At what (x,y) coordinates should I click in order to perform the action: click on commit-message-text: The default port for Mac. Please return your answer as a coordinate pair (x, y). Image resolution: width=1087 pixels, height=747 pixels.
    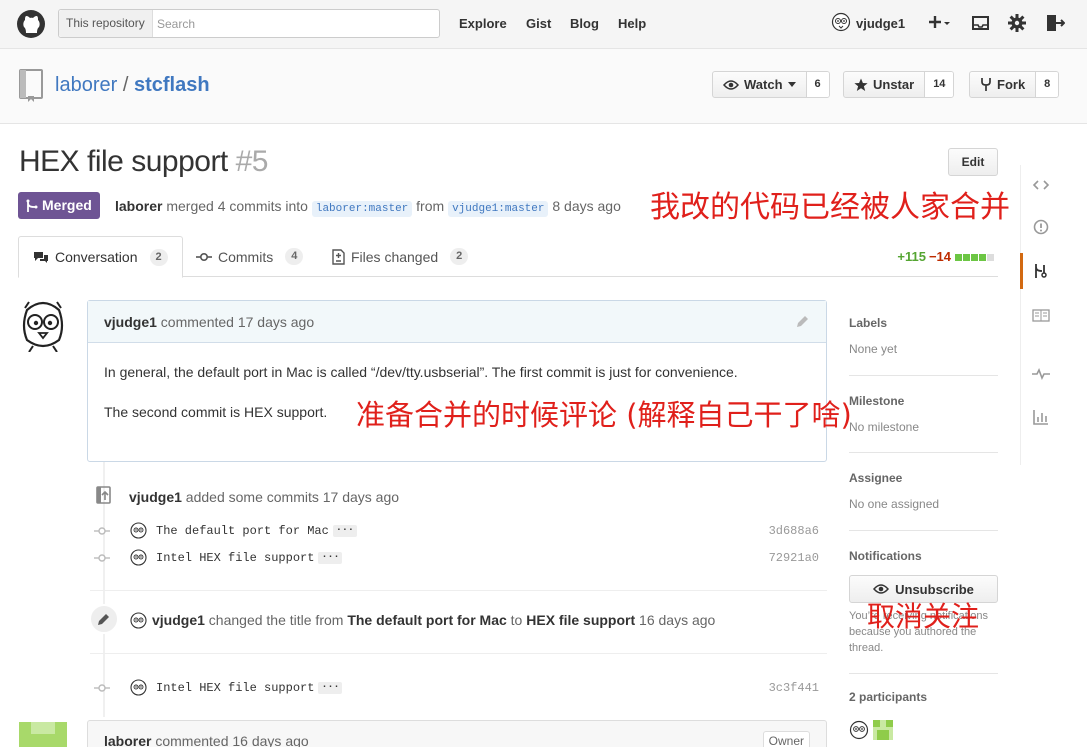
    Looking at the image, I should click on (242, 531).